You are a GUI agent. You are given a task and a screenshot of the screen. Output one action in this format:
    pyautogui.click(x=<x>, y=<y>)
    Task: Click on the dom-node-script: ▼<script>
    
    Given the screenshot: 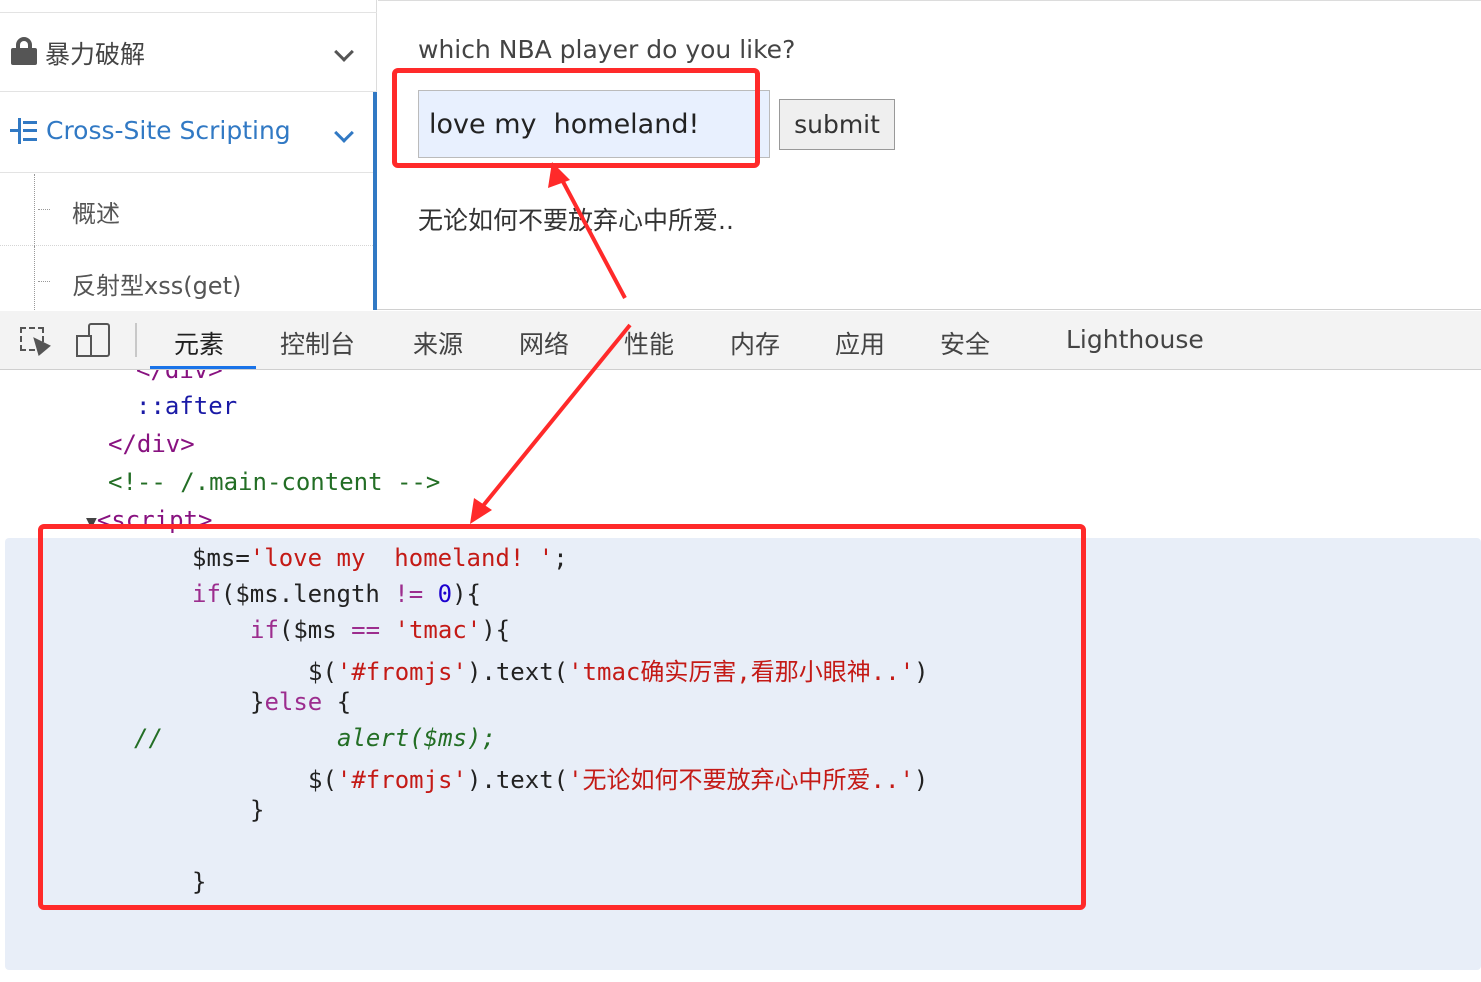 What is the action you would take?
    pyautogui.click(x=149, y=520)
    